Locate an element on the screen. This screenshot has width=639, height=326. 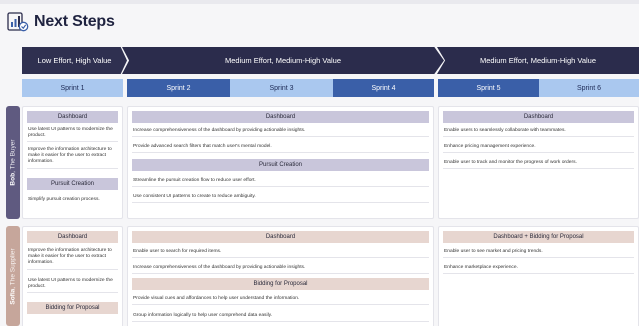
list-item: Enhance pricing management experience. is located at coordinates (538, 148).